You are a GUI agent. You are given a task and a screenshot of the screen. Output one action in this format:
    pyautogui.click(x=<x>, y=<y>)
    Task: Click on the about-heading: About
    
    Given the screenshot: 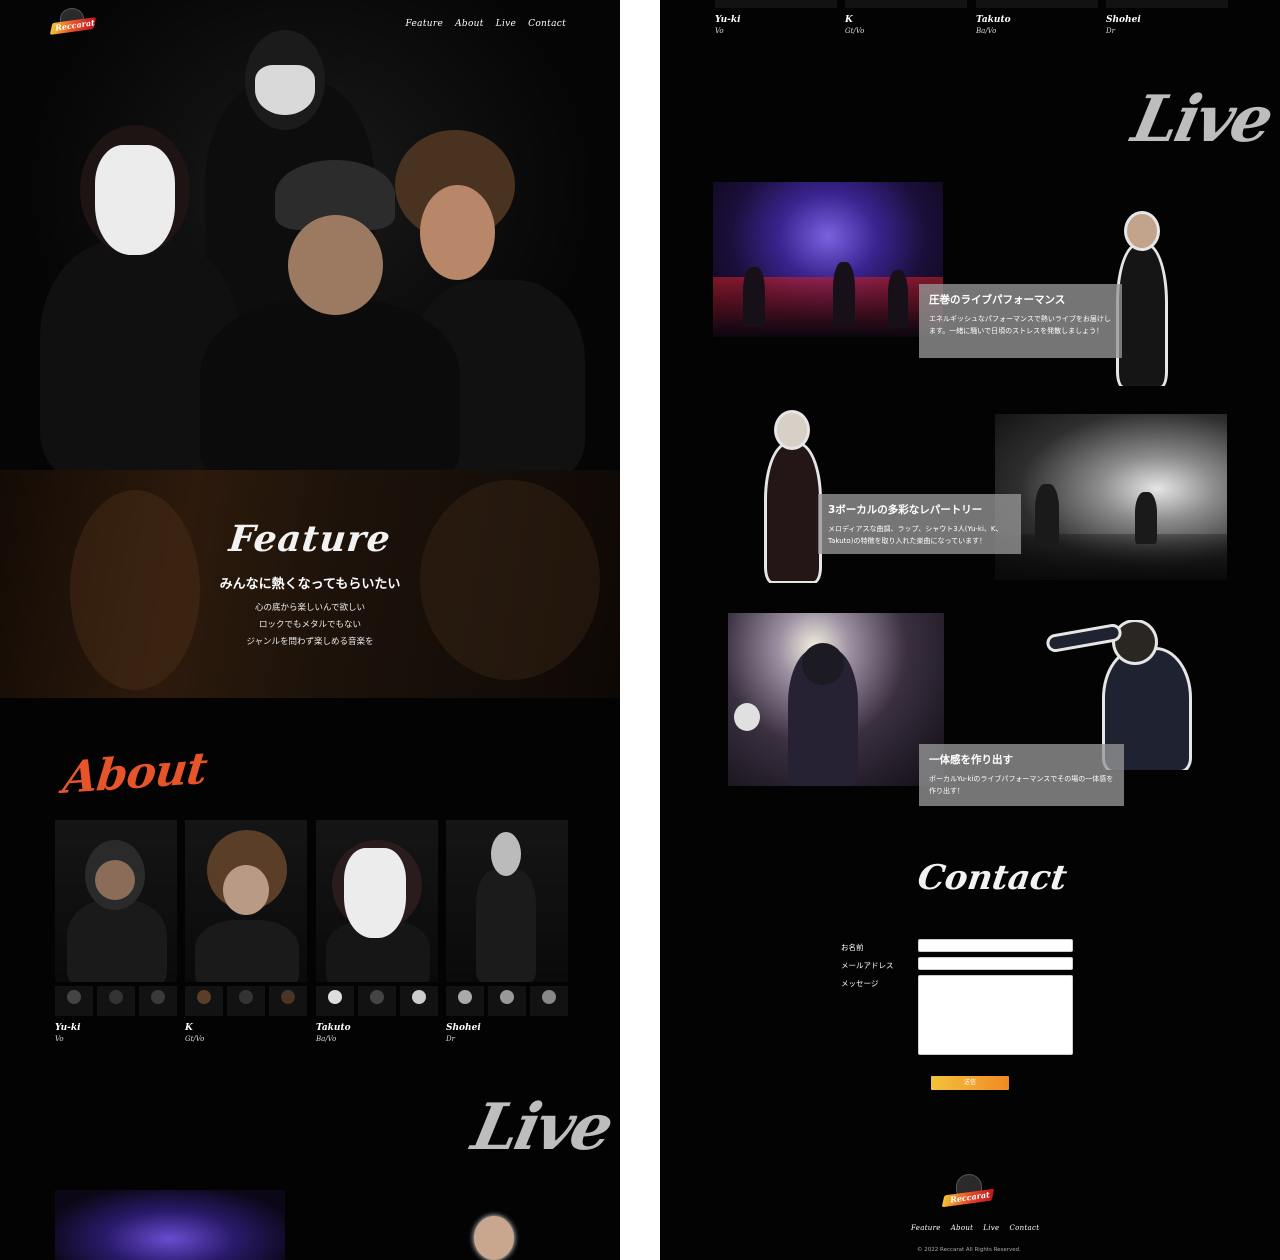 What is the action you would take?
    pyautogui.click(x=134, y=773)
    